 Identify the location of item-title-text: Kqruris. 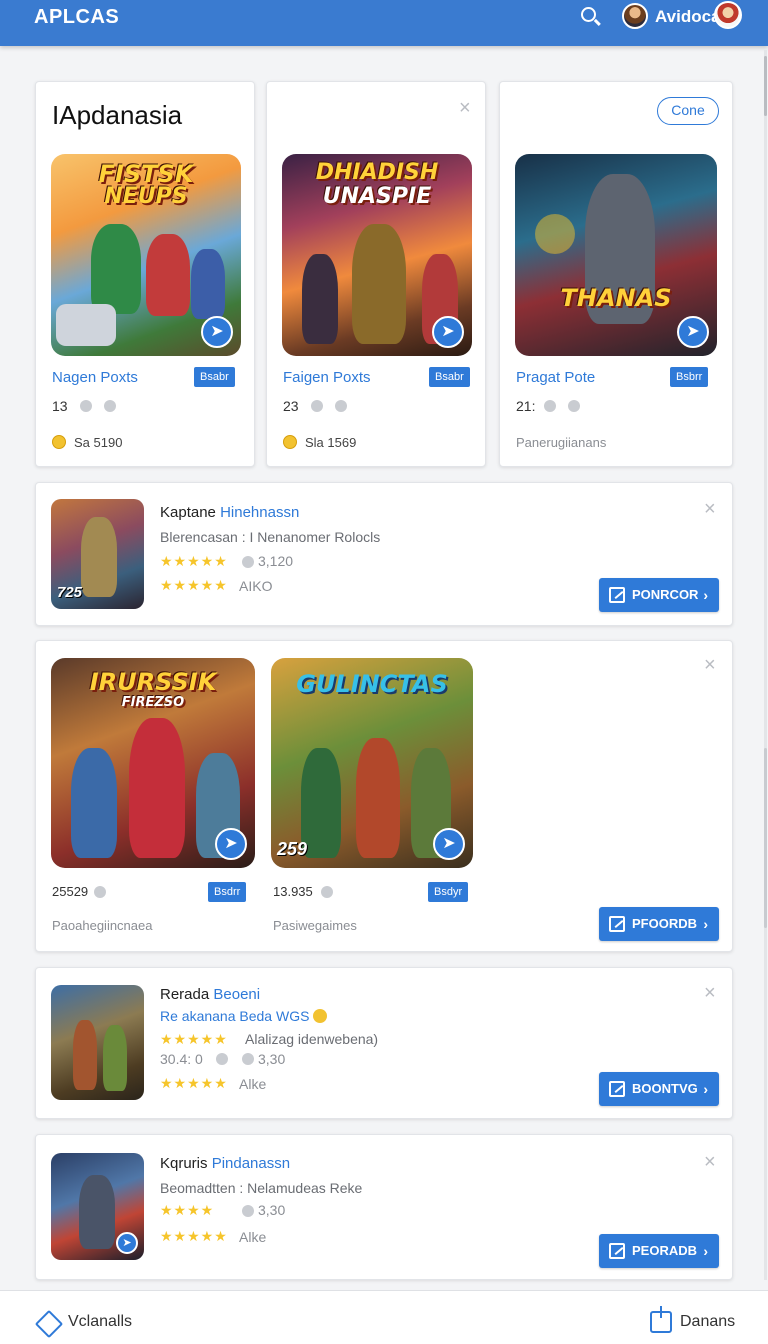
(184, 1163).